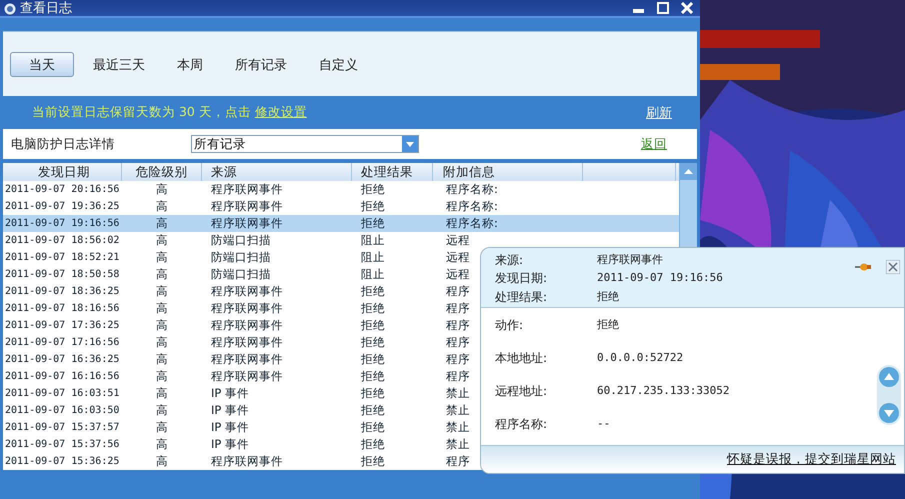 This screenshot has height=499, width=905. I want to click on field-label: 程序名称:, so click(521, 424).